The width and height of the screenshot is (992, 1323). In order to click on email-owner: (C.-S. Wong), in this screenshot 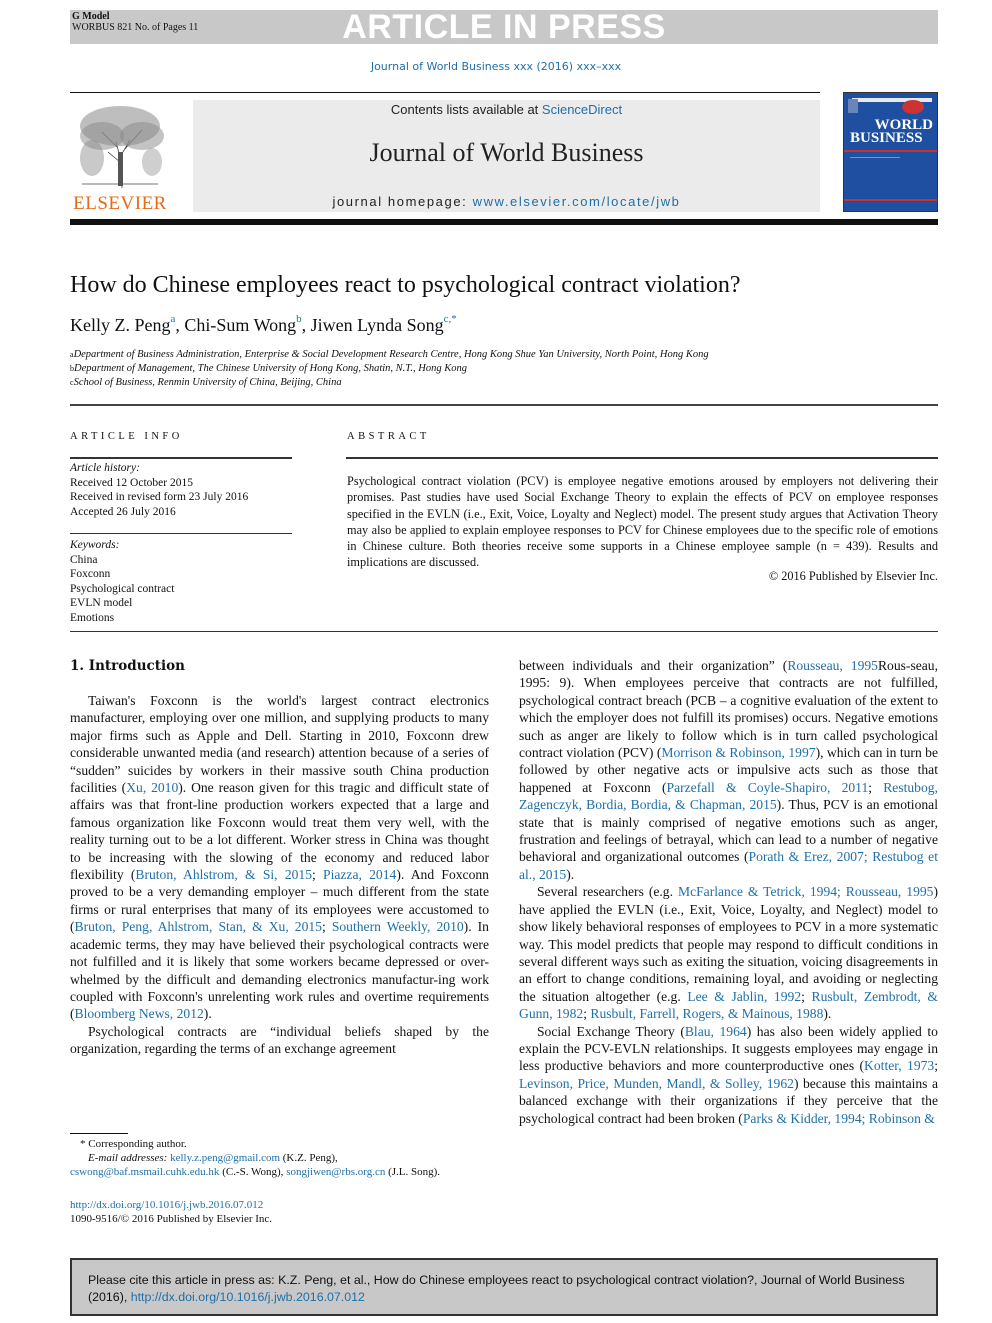, I will do `click(253, 1172)`.